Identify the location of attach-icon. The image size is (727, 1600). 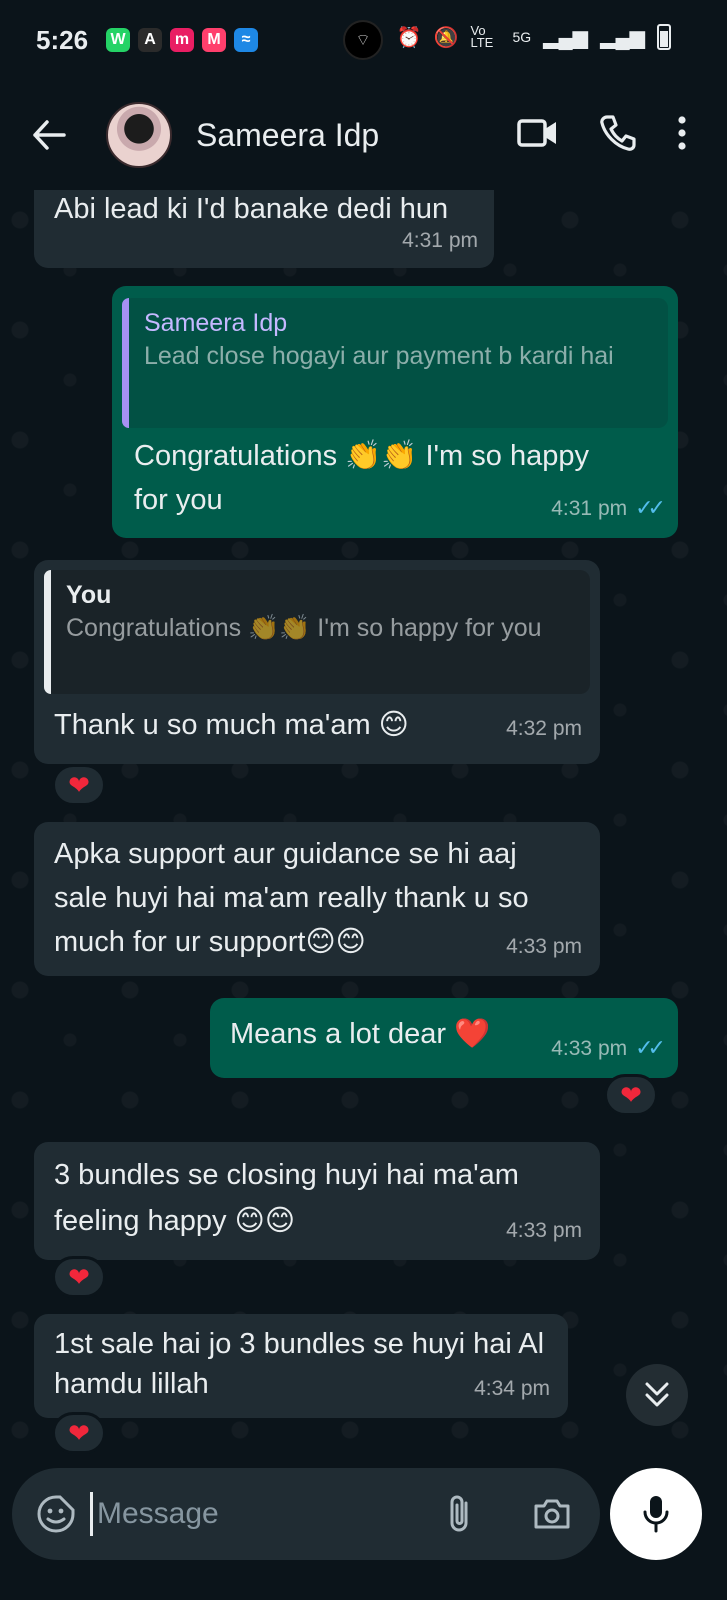
(459, 1514).